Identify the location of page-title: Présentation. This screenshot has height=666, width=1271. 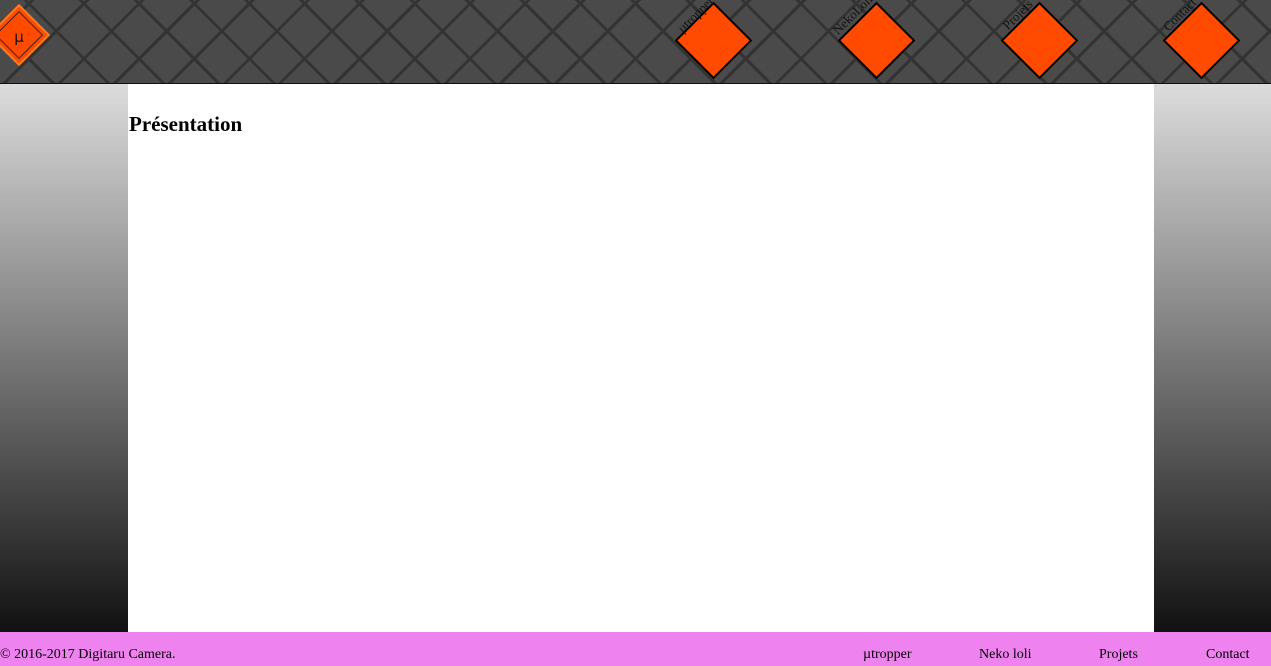
(186, 124).